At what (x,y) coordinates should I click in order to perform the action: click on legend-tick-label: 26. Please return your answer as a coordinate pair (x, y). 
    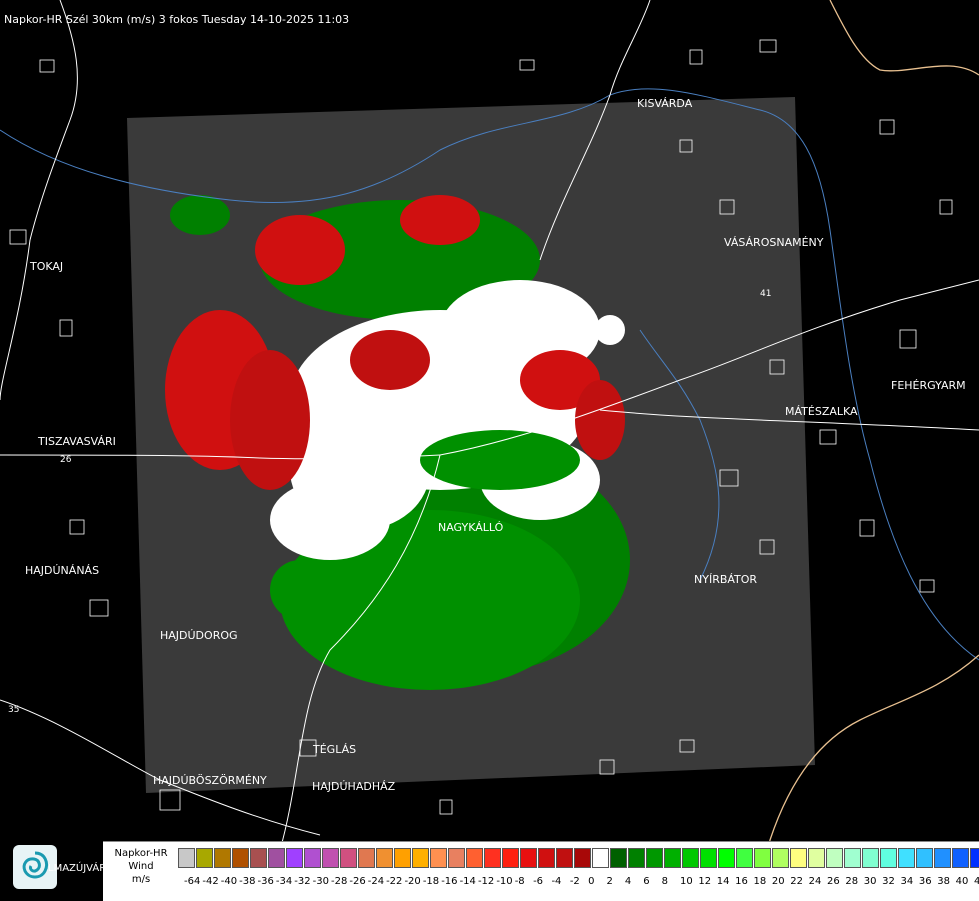
    Looking at the image, I should click on (833, 881).